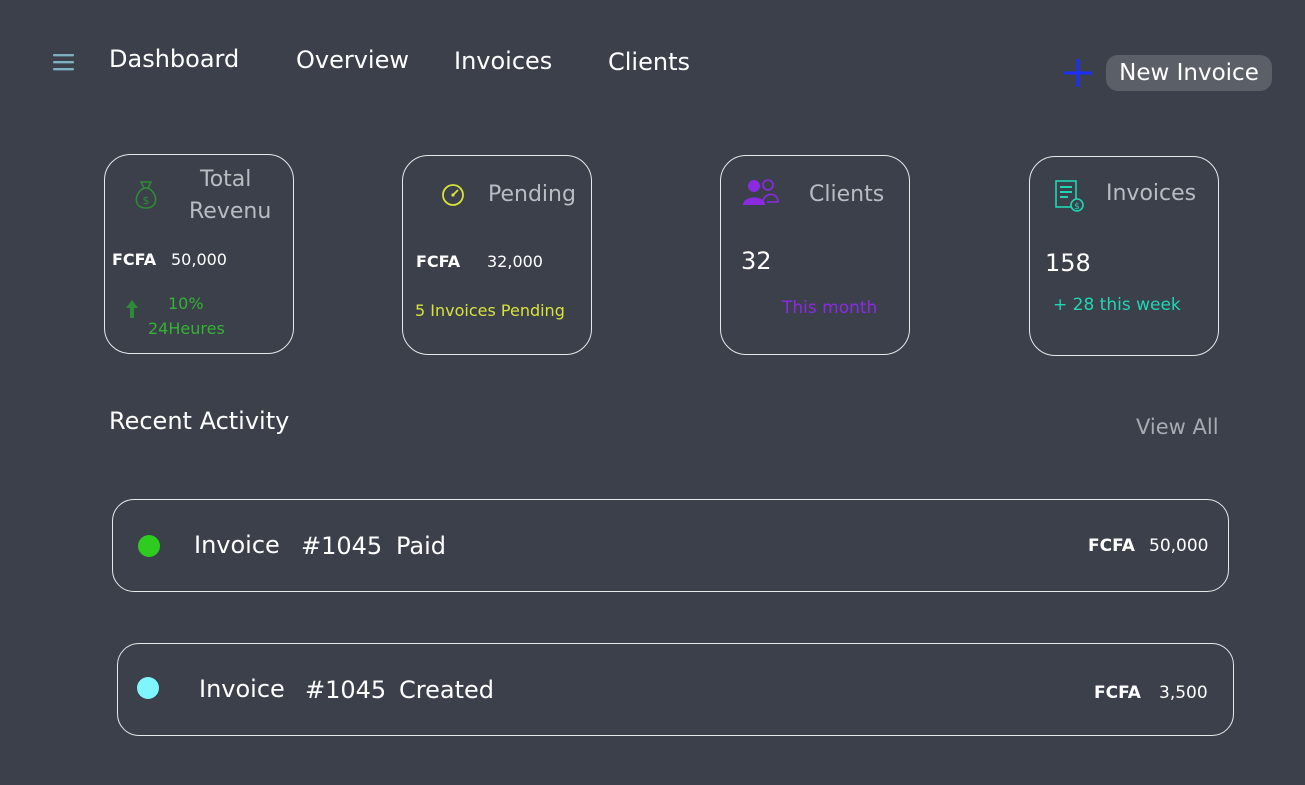 This screenshot has height=785, width=1305. What do you see at coordinates (230, 211) in the screenshot?
I see `card-title-line2: Revenu` at bounding box center [230, 211].